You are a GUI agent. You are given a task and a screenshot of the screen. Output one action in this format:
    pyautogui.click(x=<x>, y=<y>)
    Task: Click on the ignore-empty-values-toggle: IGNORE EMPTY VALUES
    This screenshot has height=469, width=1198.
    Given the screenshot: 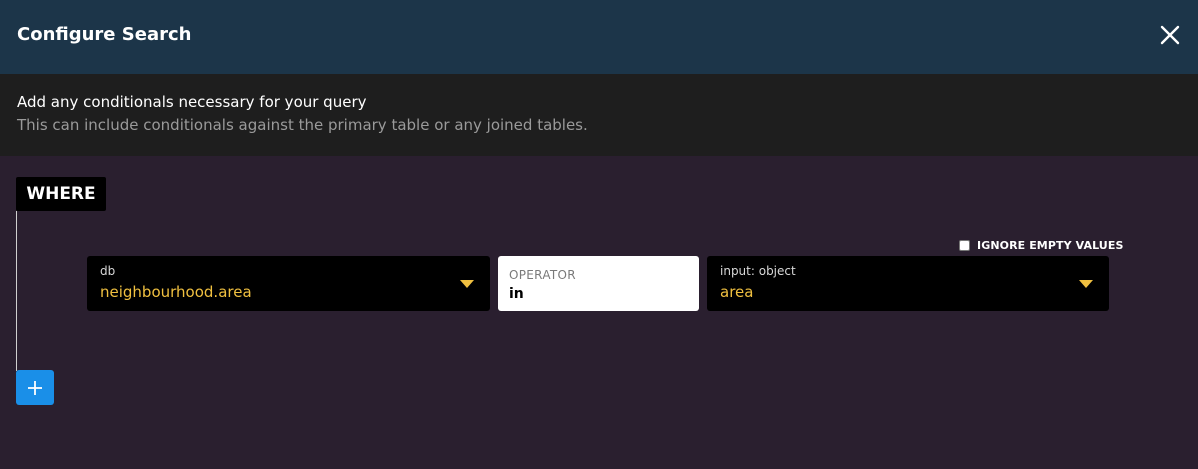 What is the action you would take?
    pyautogui.click(x=1041, y=245)
    